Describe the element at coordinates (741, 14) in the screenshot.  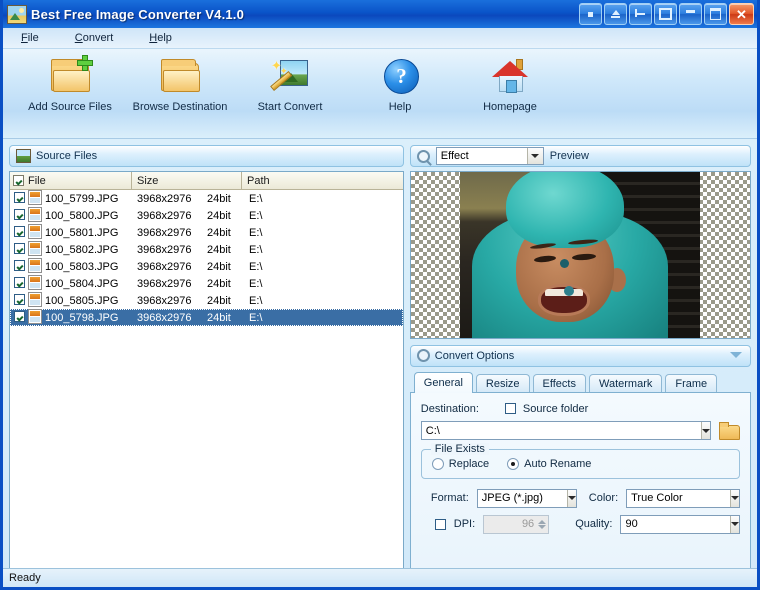
I see `close-button: ✕` at that location.